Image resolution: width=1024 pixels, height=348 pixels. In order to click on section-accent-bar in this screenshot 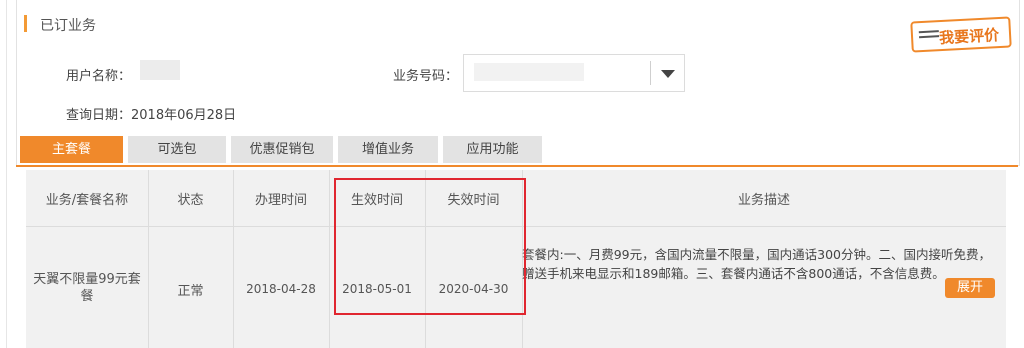, I will do `click(25, 23)`.